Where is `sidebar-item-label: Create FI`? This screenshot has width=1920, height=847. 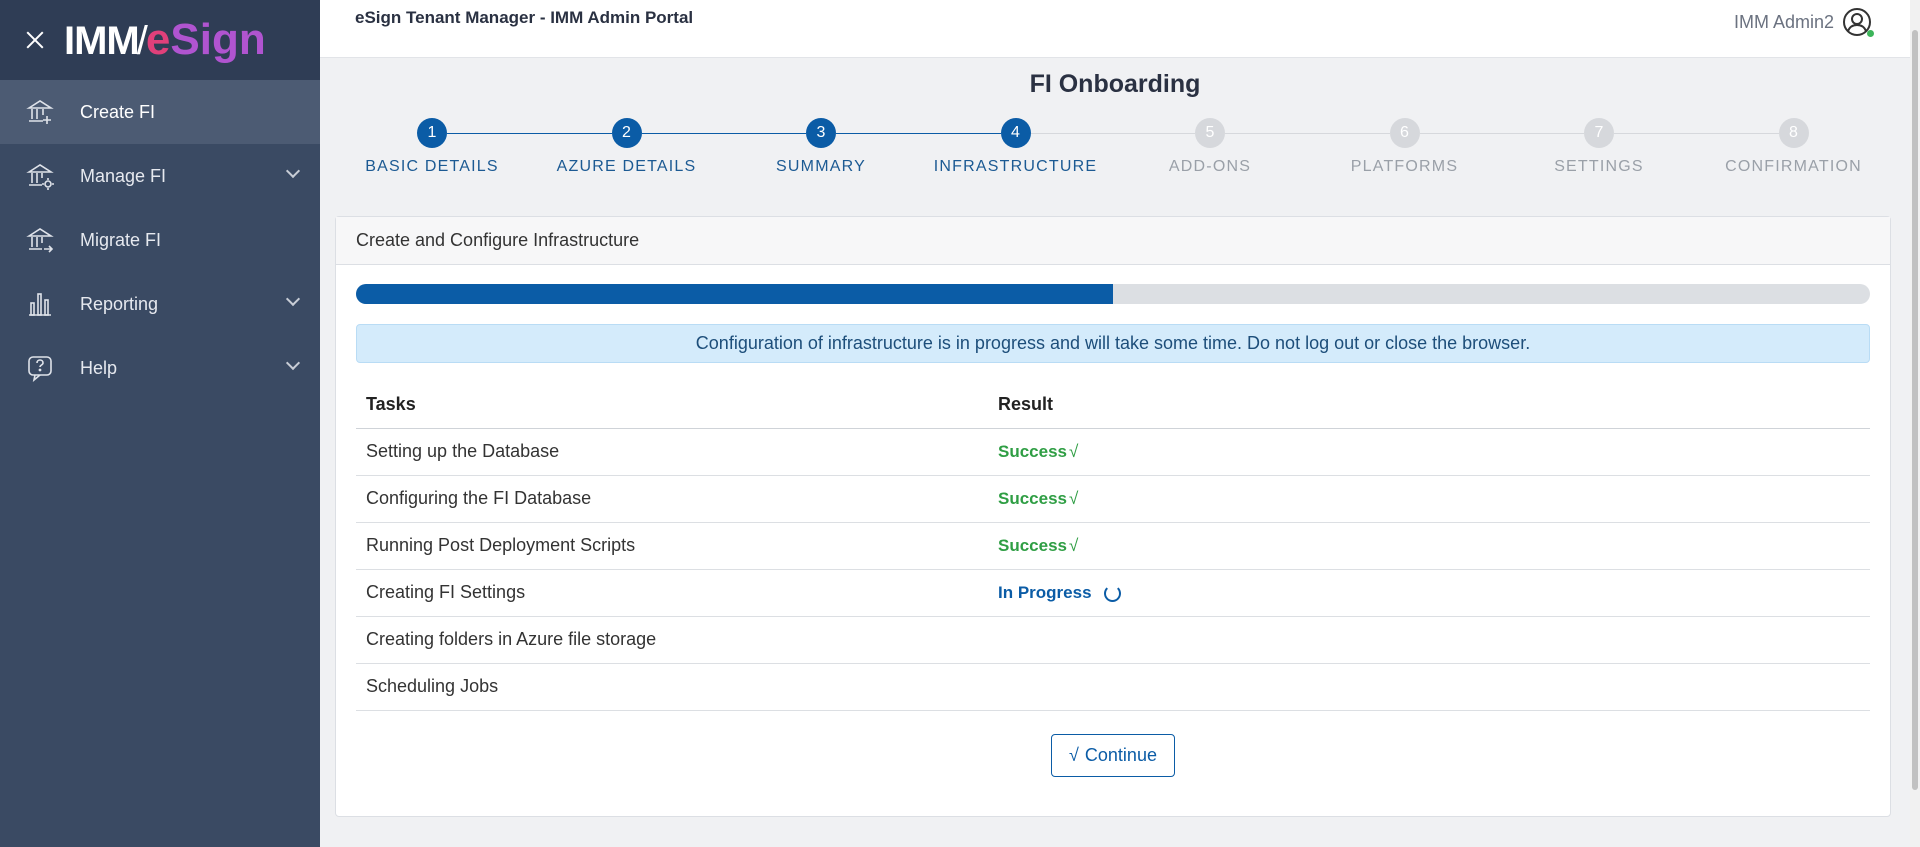
sidebar-item-label: Create FI is located at coordinates (118, 111).